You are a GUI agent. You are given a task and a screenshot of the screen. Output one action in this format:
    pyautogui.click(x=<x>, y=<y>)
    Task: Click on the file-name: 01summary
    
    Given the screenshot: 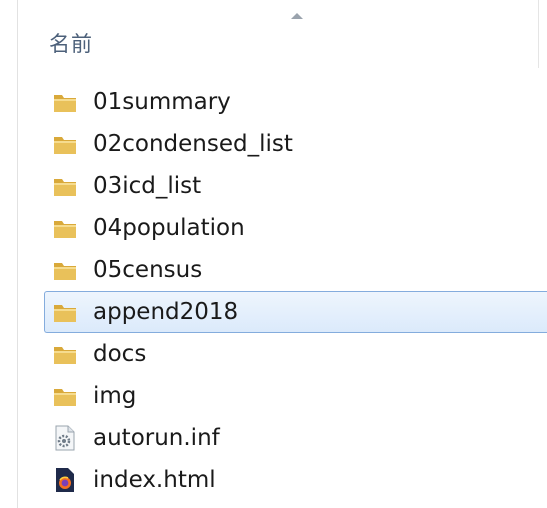 What is the action you would take?
    pyautogui.click(x=162, y=102)
    